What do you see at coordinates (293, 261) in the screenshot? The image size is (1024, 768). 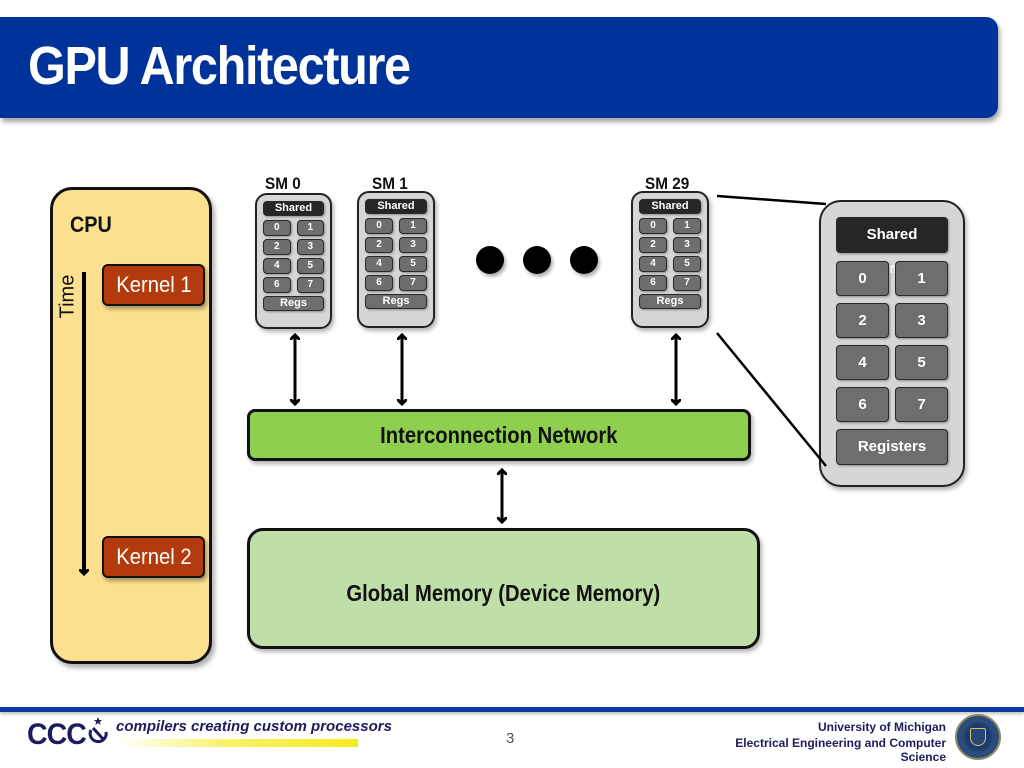 I see `sm-0-box: Shared 0 1 2 3 4 5 6 7 Regs` at bounding box center [293, 261].